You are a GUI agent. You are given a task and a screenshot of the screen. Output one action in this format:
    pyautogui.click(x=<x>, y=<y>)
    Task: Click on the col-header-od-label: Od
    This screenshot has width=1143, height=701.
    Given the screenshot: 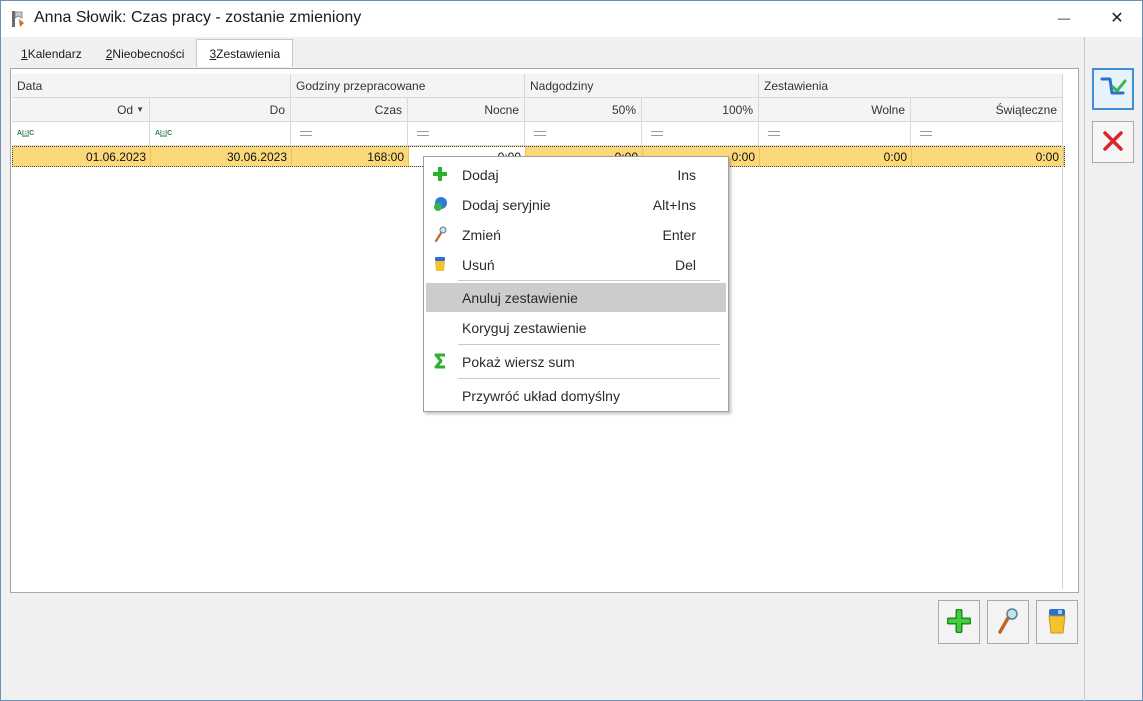 What is the action you would take?
    pyautogui.click(x=125, y=109)
    